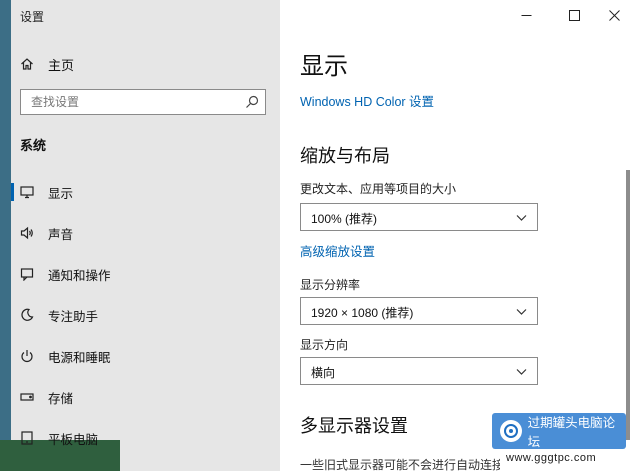 This screenshot has width=640, height=471. Describe the element at coordinates (27, 64) in the screenshot. I see `home-icon` at that location.